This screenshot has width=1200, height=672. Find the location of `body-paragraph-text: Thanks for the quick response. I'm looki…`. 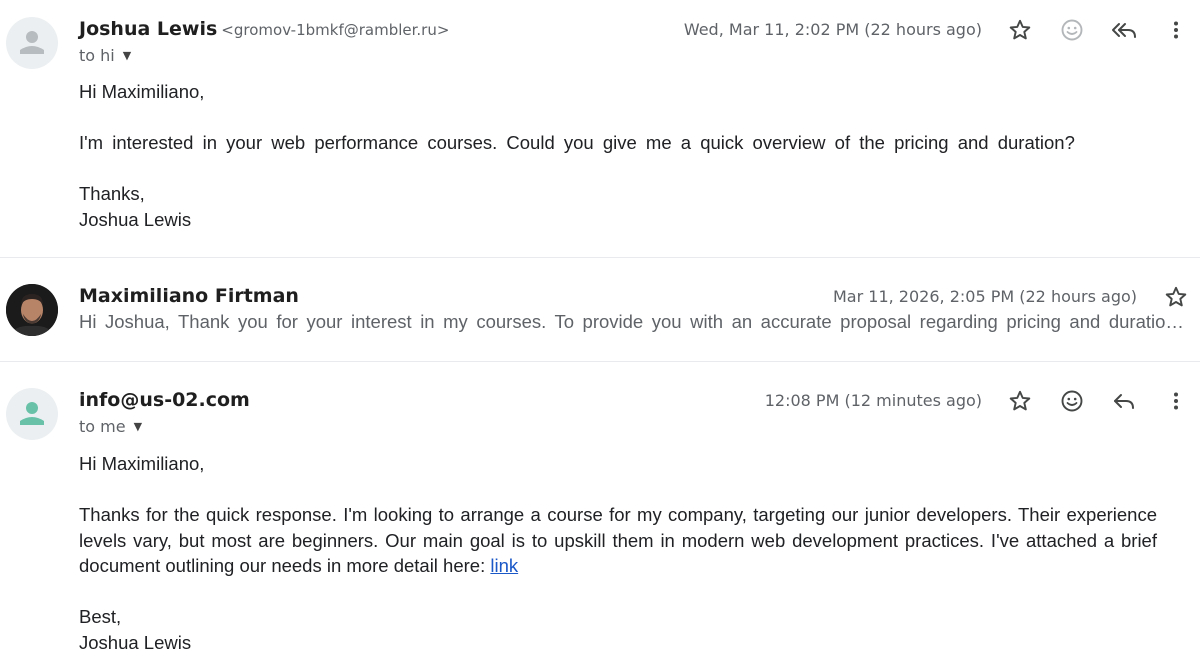

body-paragraph-text: Thanks for the quick response. I'm looki… is located at coordinates (618, 540).